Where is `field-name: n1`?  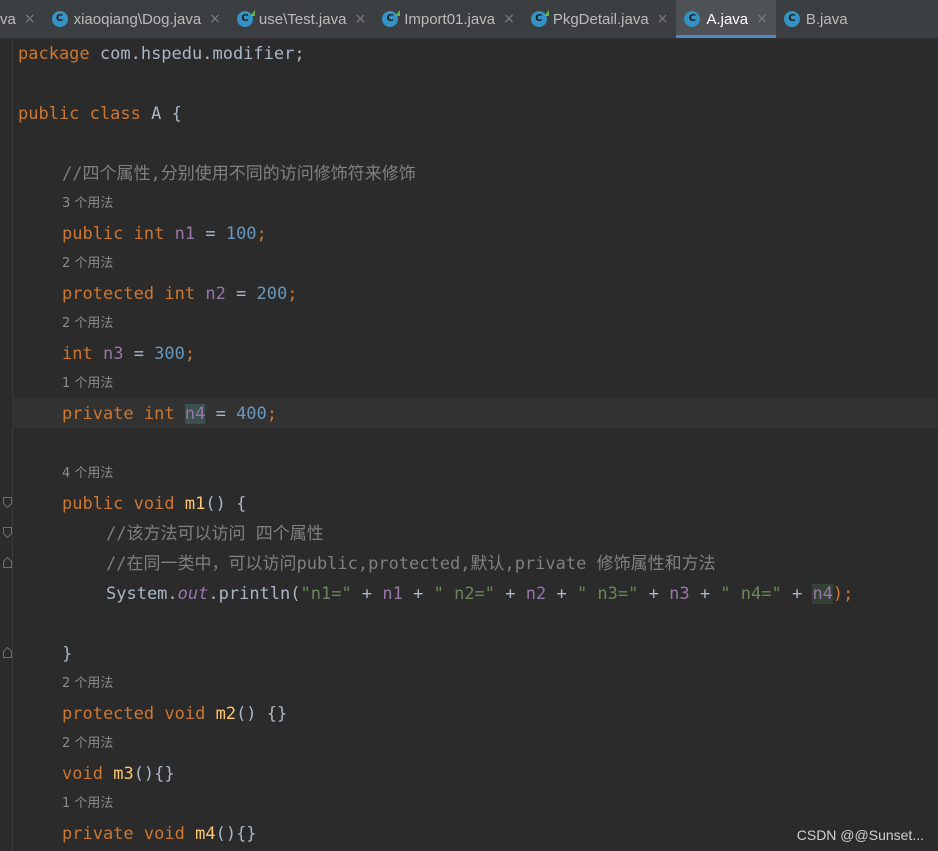 field-name: n1 is located at coordinates (185, 234).